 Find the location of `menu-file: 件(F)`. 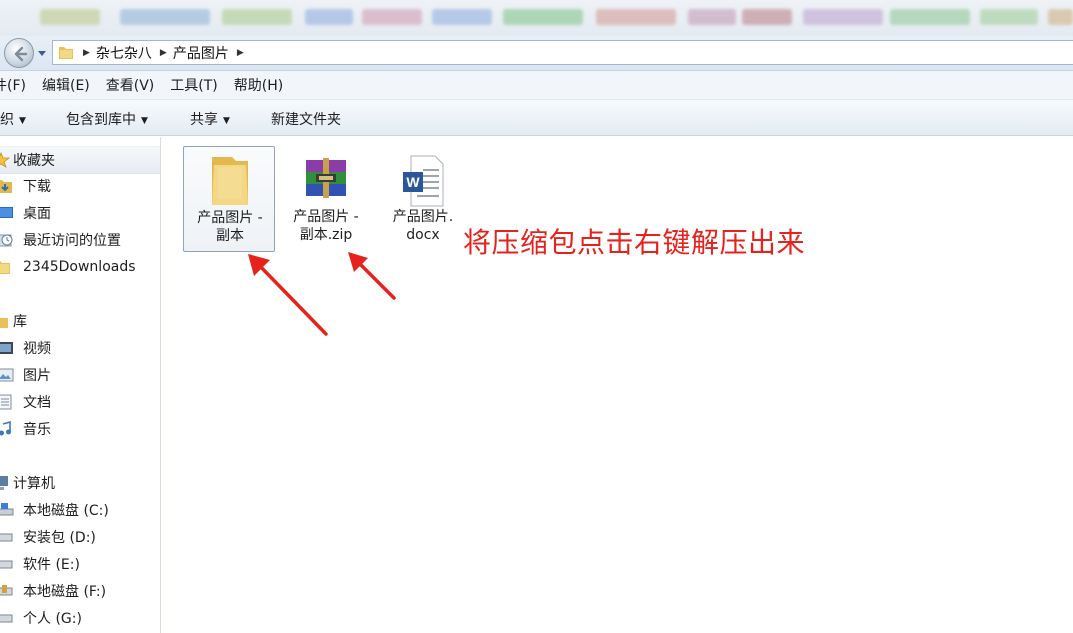

menu-file: 件(F) is located at coordinates (13, 85).